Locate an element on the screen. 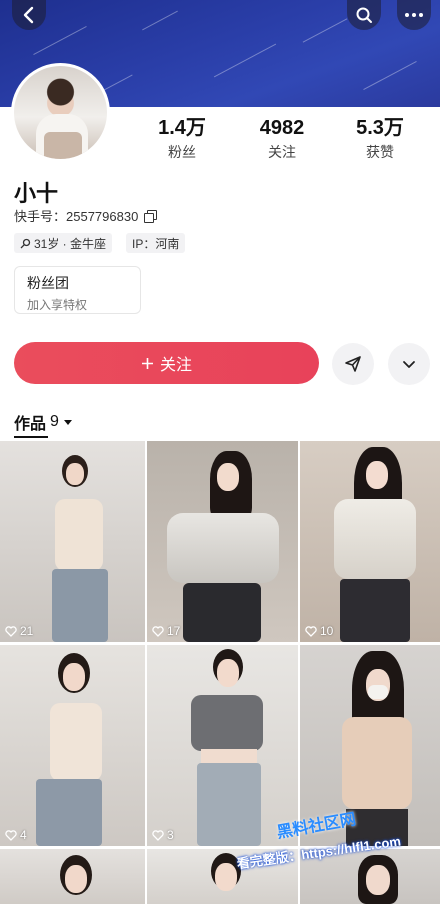 The image size is (440, 904). stat-following: 4982 关注 is located at coordinates (282, 139).